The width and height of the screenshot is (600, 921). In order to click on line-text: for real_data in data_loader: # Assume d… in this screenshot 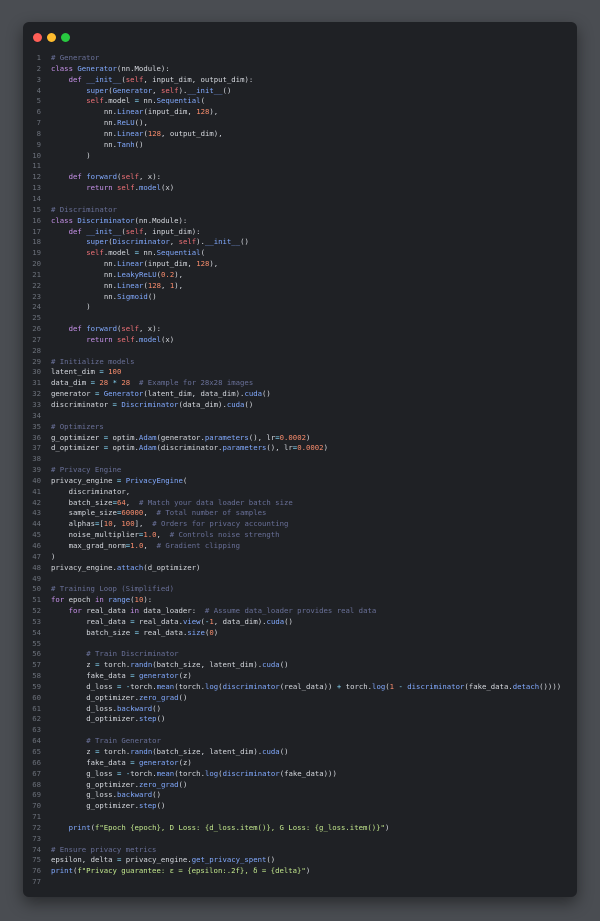, I will do `click(222, 611)`.